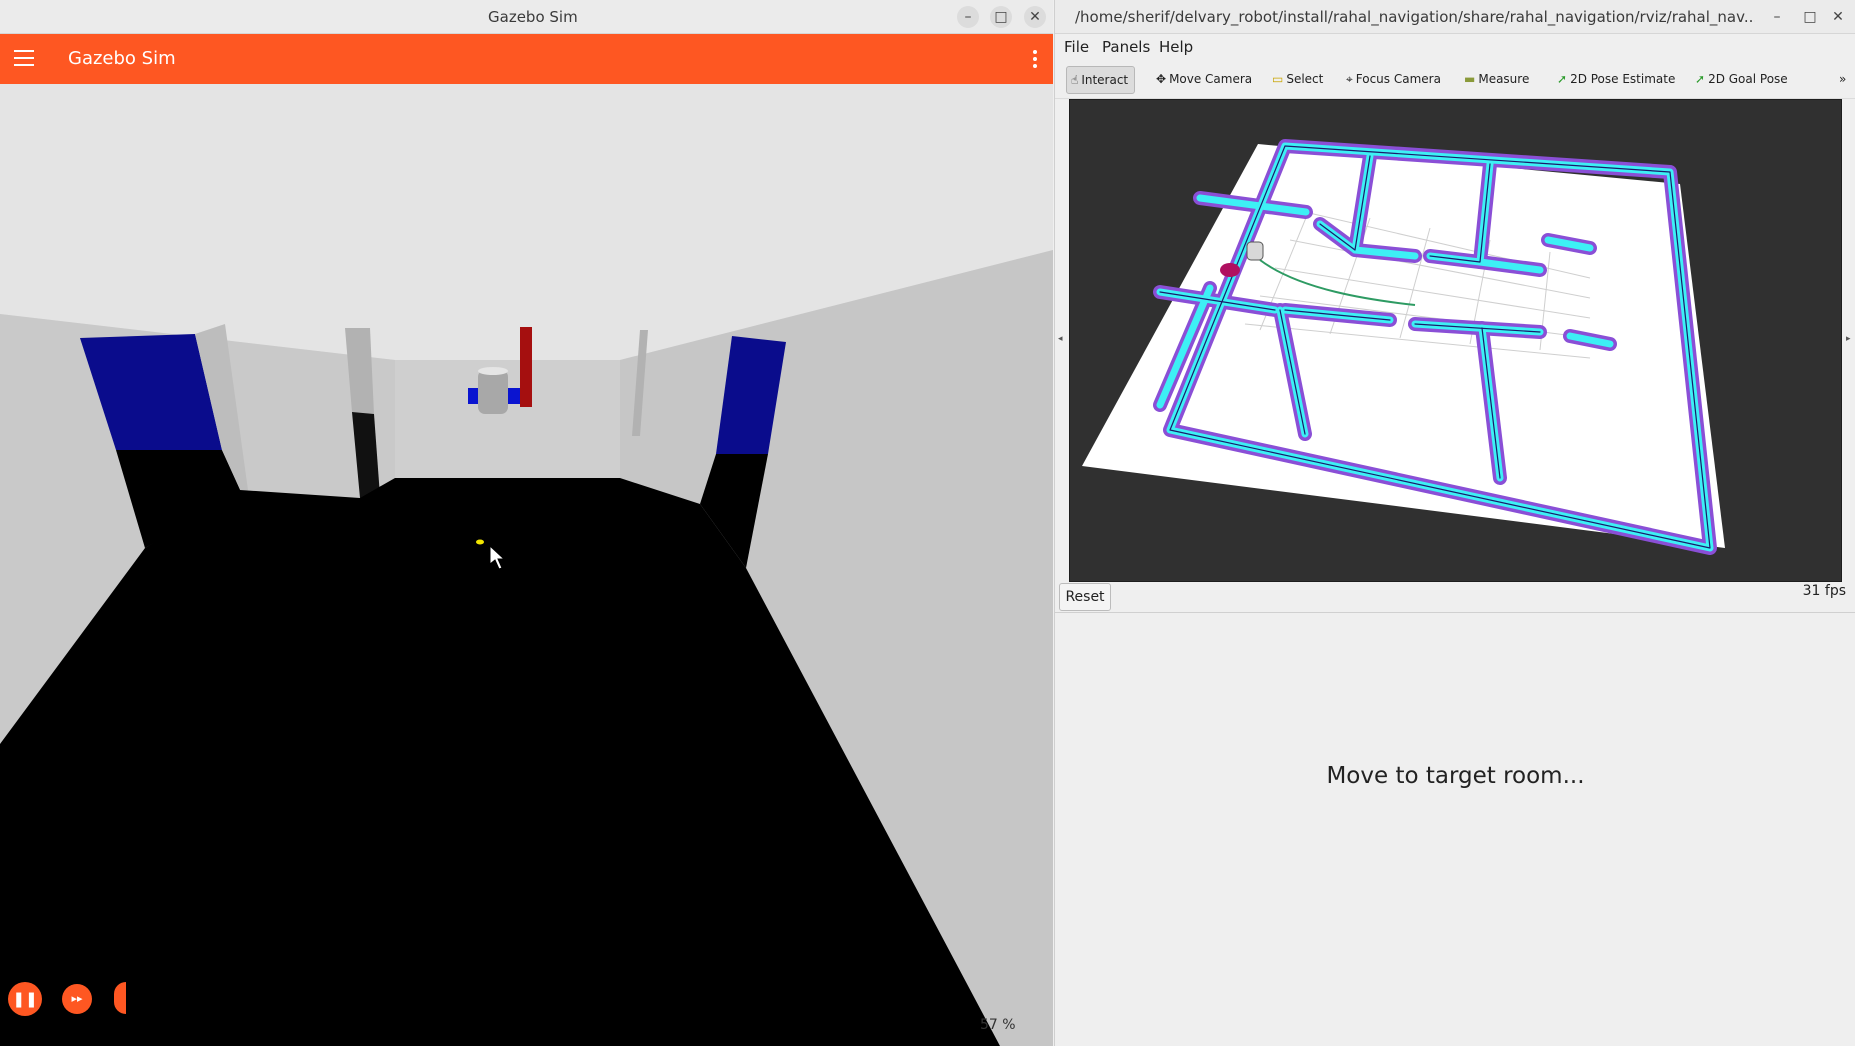 Image resolution: width=1855 pixels, height=1046 pixels. What do you see at coordinates (1076, 47) in the screenshot?
I see `menu-file: File` at bounding box center [1076, 47].